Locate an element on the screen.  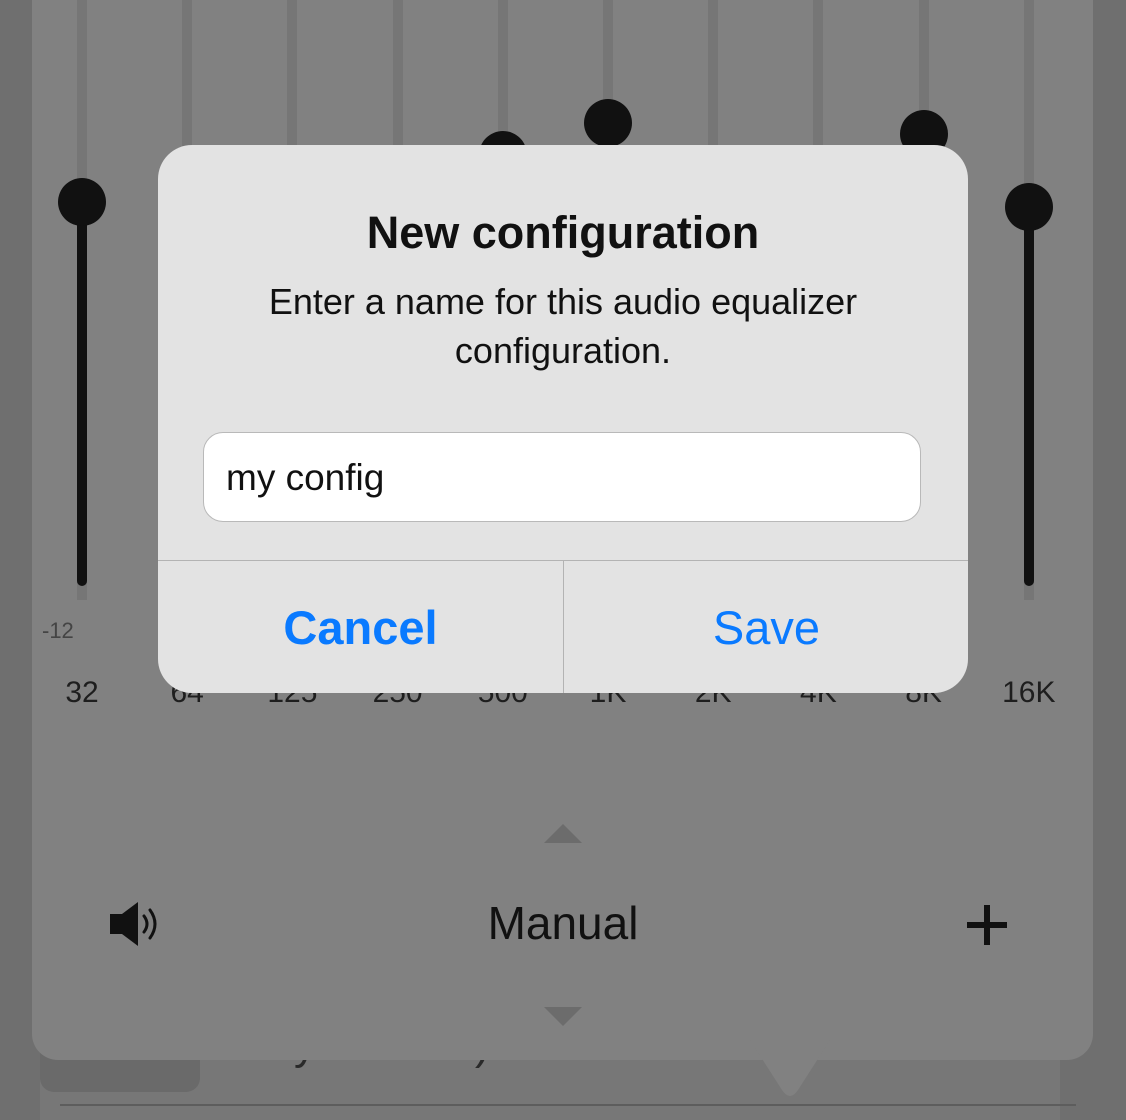
popover-pointer is located at coordinates (790, 1068).